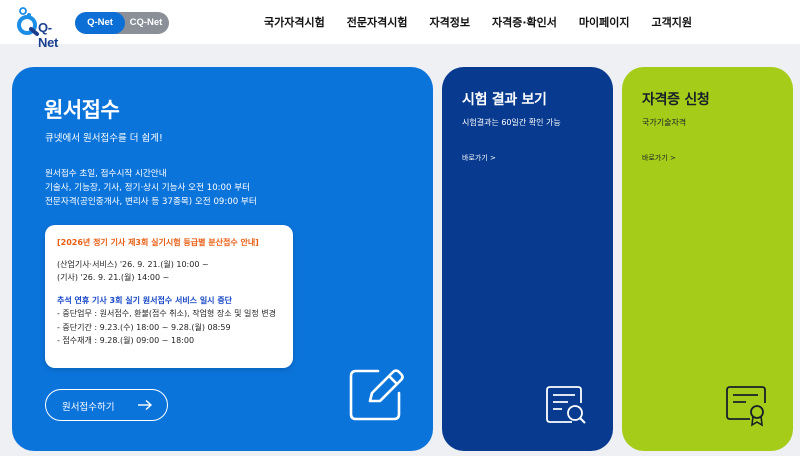 Image resolution: width=800 pixels, height=456 pixels. What do you see at coordinates (376, 395) in the screenshot?
I see `edit-icon` at bounding box center [376, 395].